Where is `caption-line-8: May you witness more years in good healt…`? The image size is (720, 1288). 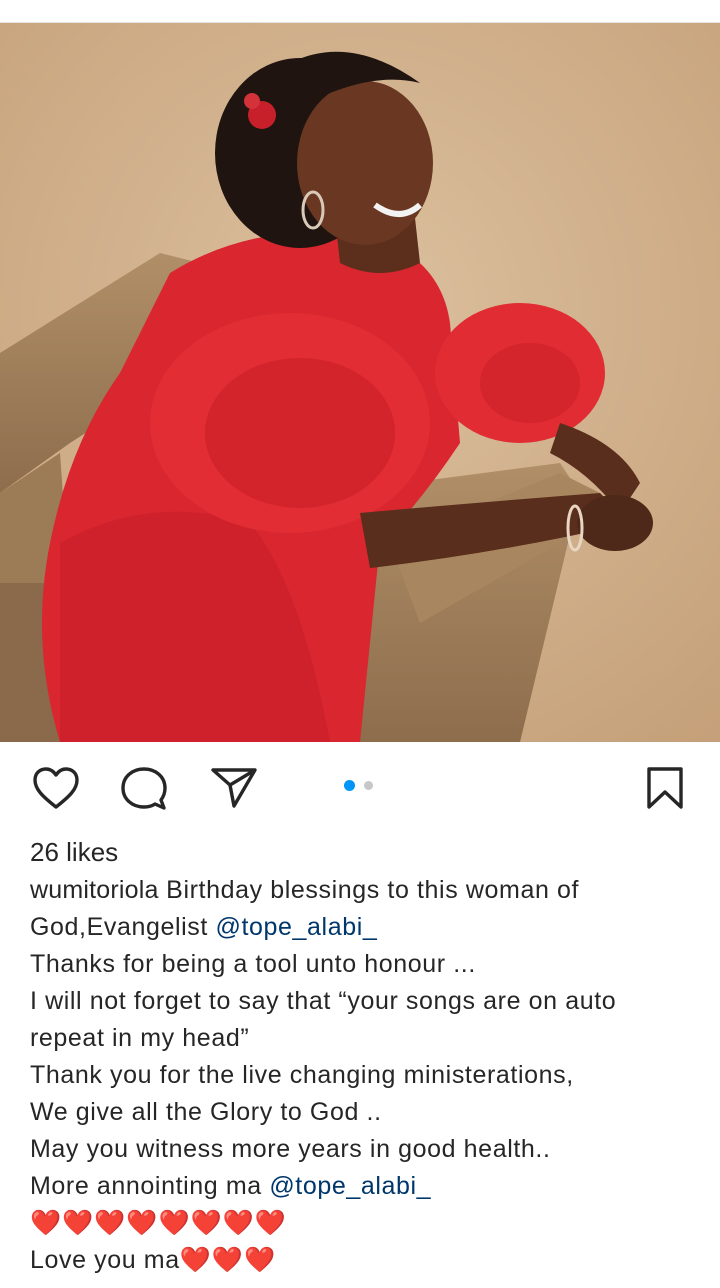 caption-line-8: May you witness more years in good healt… is located at coordinates (290, 1149).